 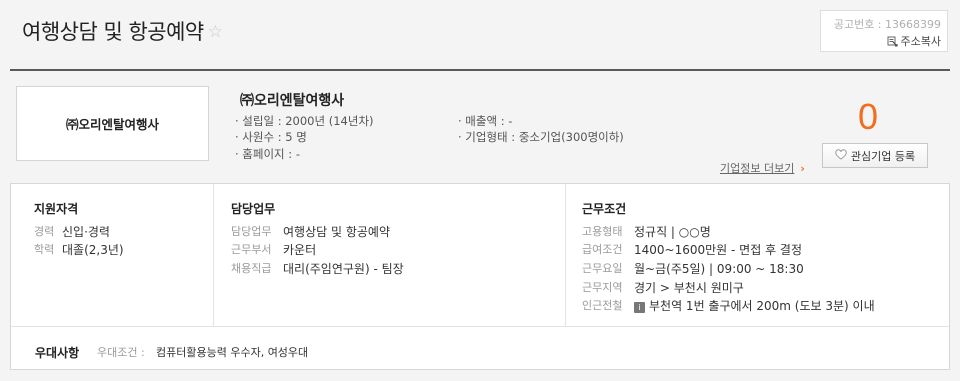 I want to click on header-divider, so click(x=480, y=70).